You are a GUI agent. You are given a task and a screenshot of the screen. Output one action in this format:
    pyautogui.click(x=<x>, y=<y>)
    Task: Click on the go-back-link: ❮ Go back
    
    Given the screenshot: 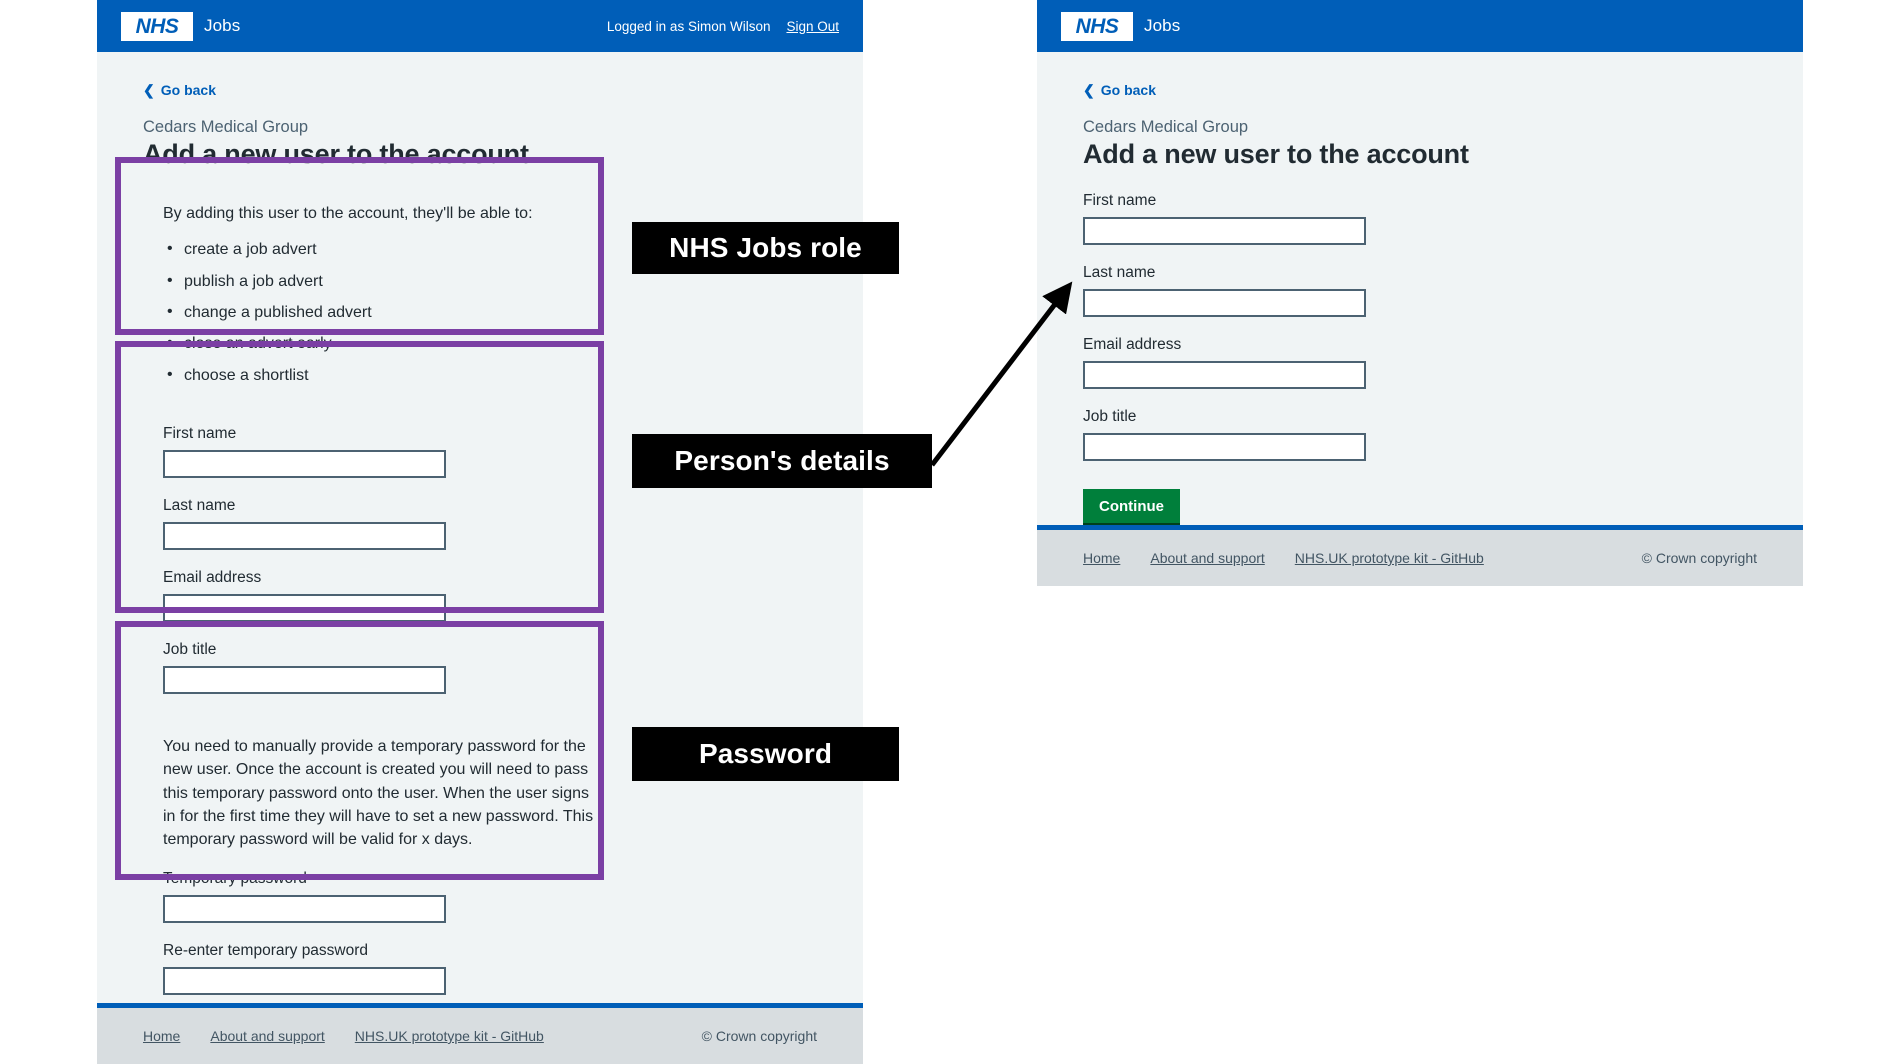 What is the action you would take?
    pyautogui.click(x=179, y=90)
    